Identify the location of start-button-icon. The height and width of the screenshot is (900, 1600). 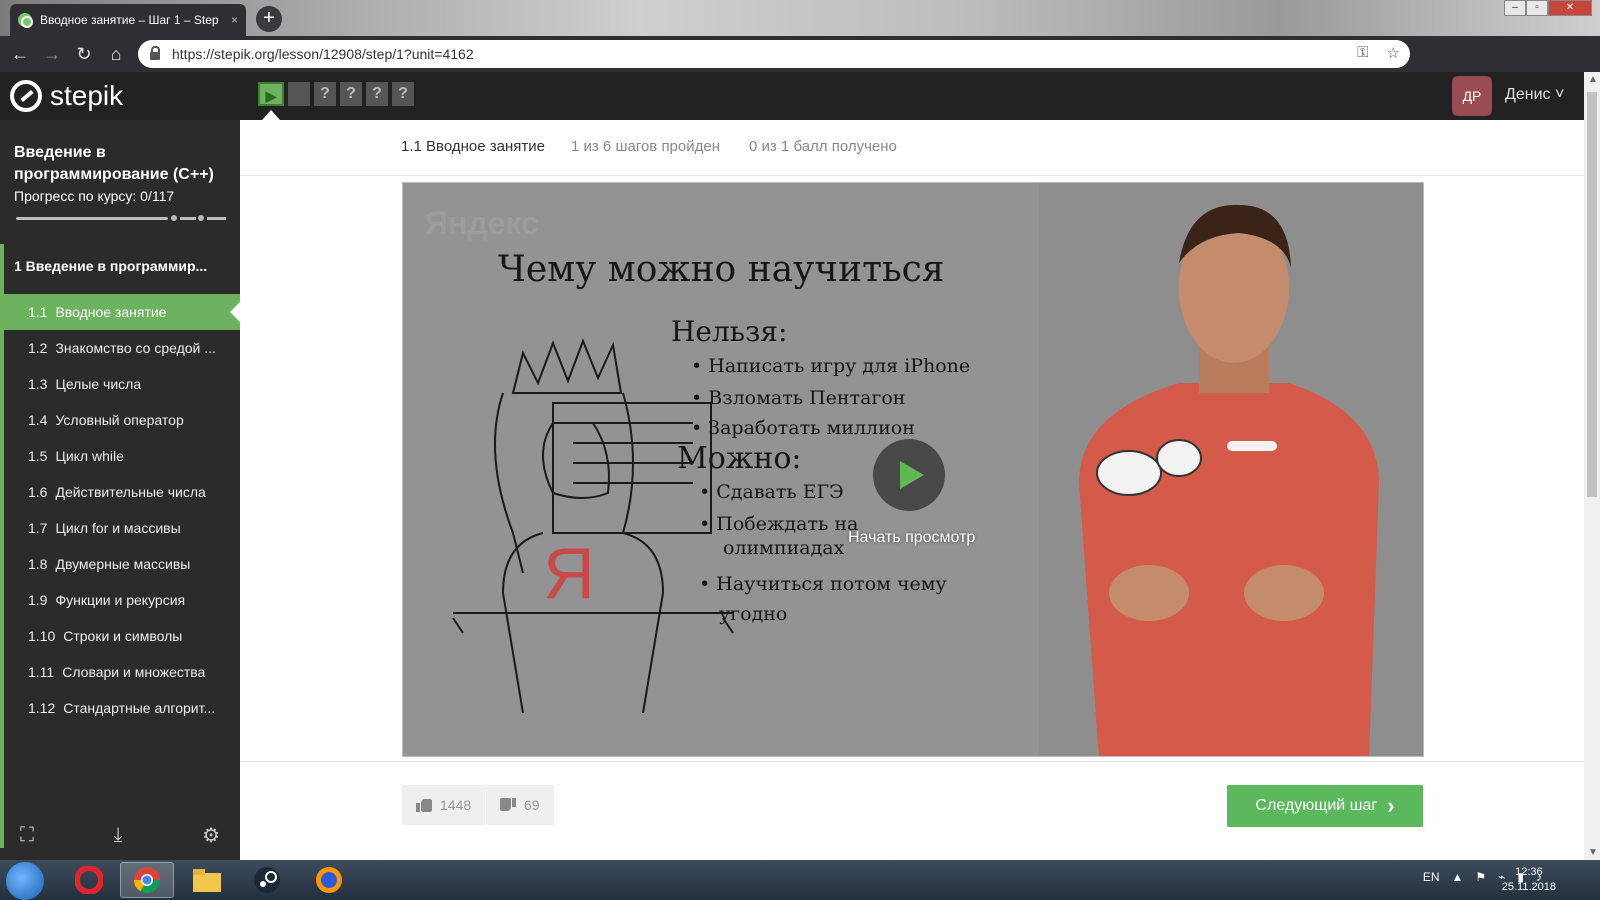
(25, 881).